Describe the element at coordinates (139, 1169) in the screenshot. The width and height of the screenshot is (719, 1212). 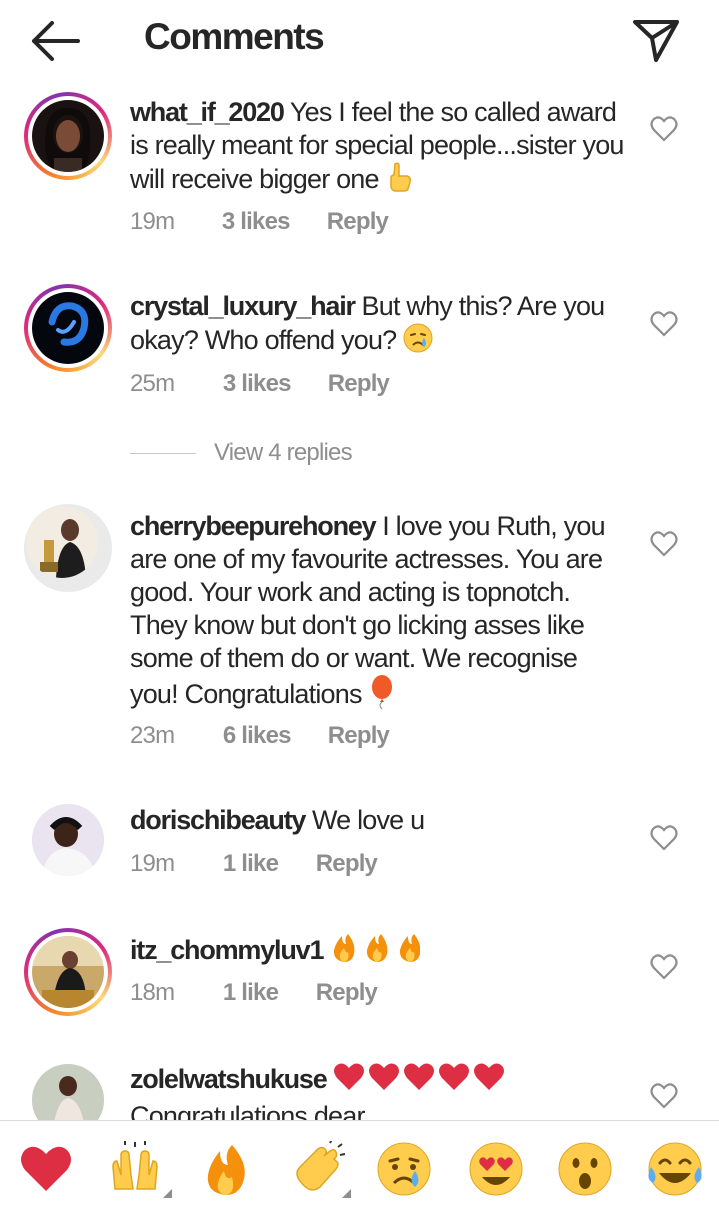
I see `raising-hands-icon` at that location.